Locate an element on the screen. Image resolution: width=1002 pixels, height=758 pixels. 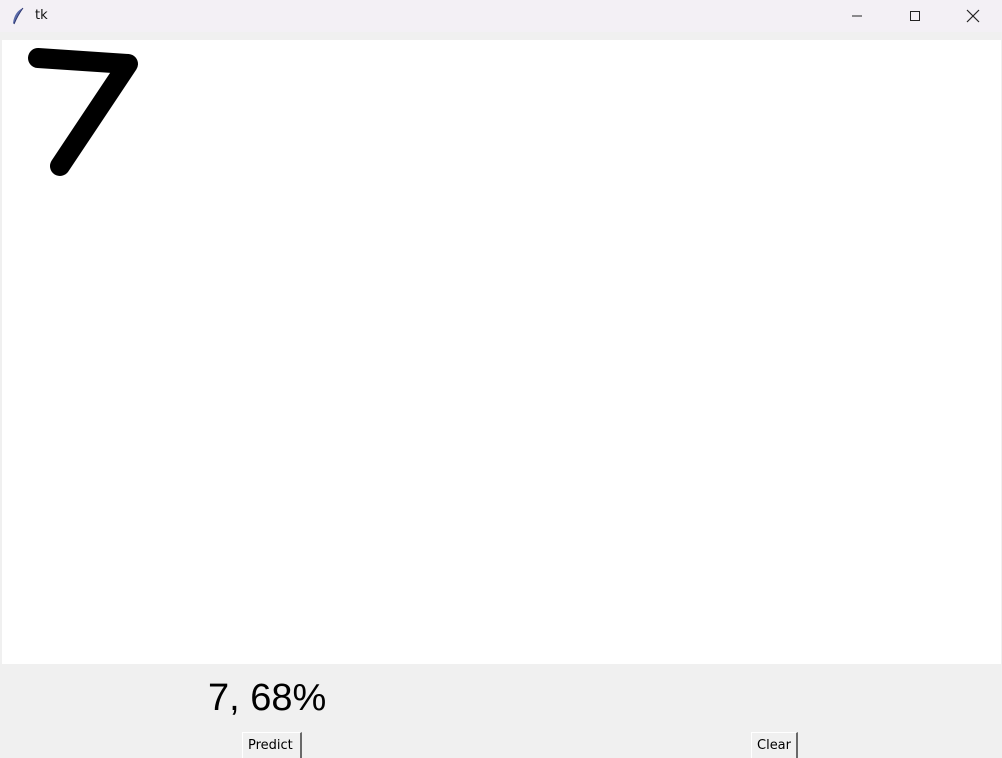
minimize-button is located at coordinates (857, 16).